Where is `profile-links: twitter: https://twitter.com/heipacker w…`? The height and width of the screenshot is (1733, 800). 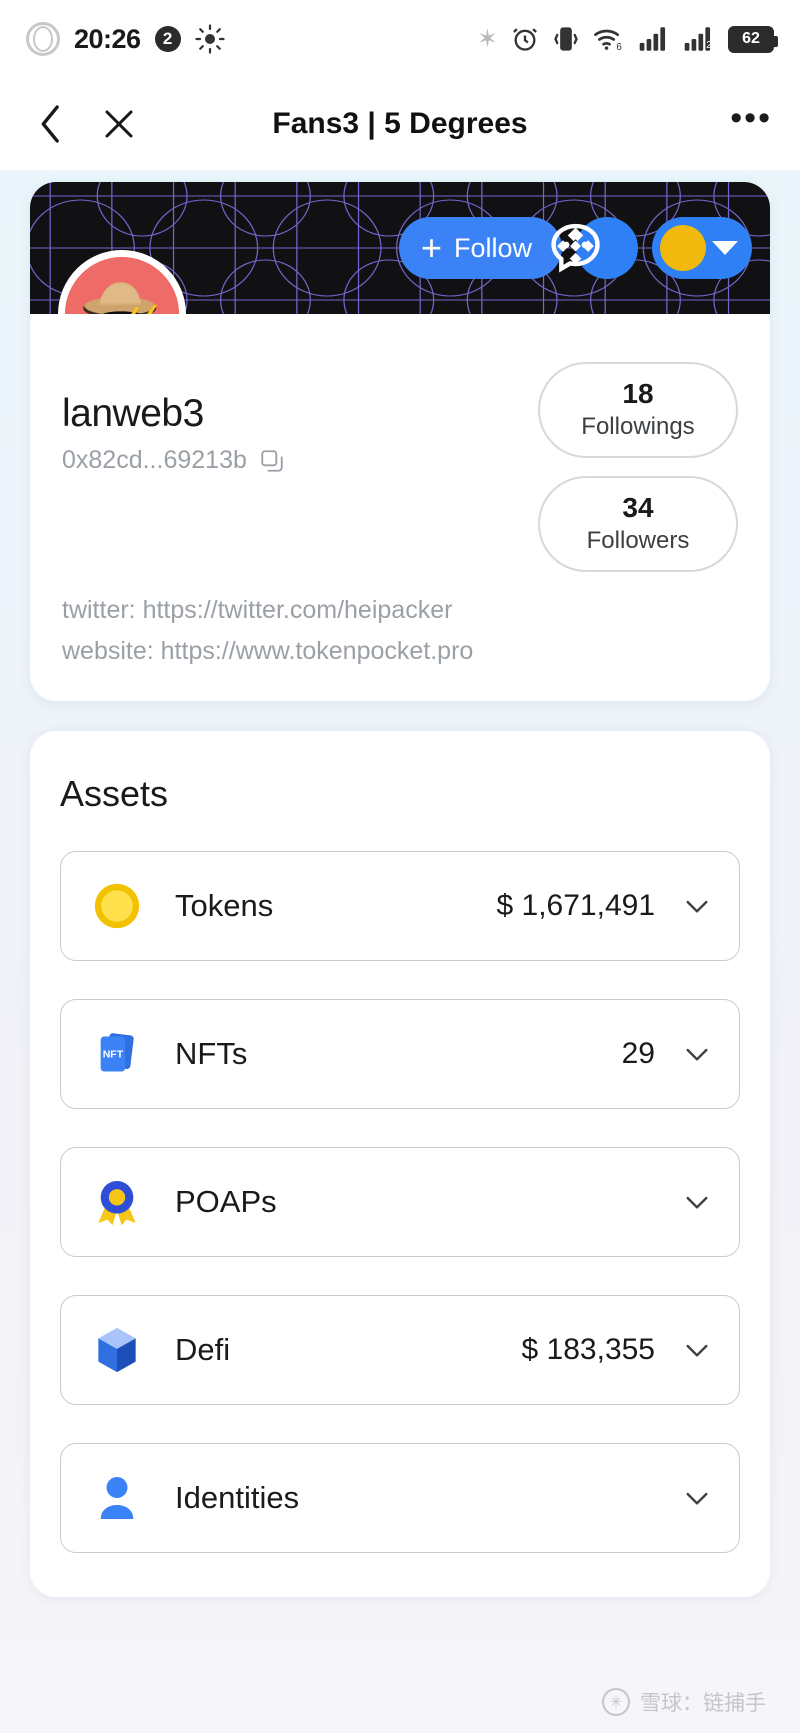 profile-links: twitter: https://twitter.com/heipacker w… is located at coordinates (400, 630).